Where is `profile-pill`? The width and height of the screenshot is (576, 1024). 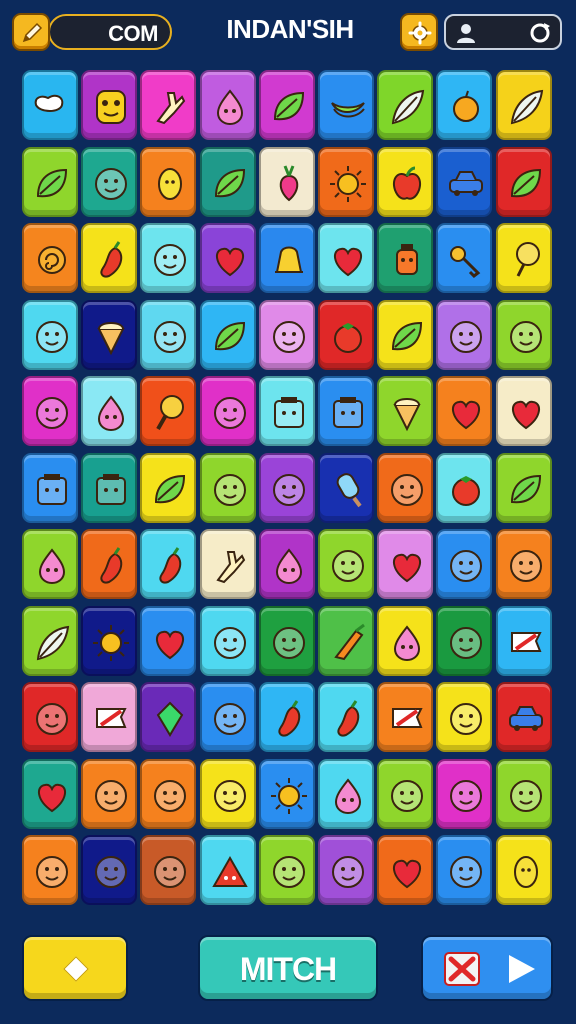
profile-pill is located at coordinates (503, 32).